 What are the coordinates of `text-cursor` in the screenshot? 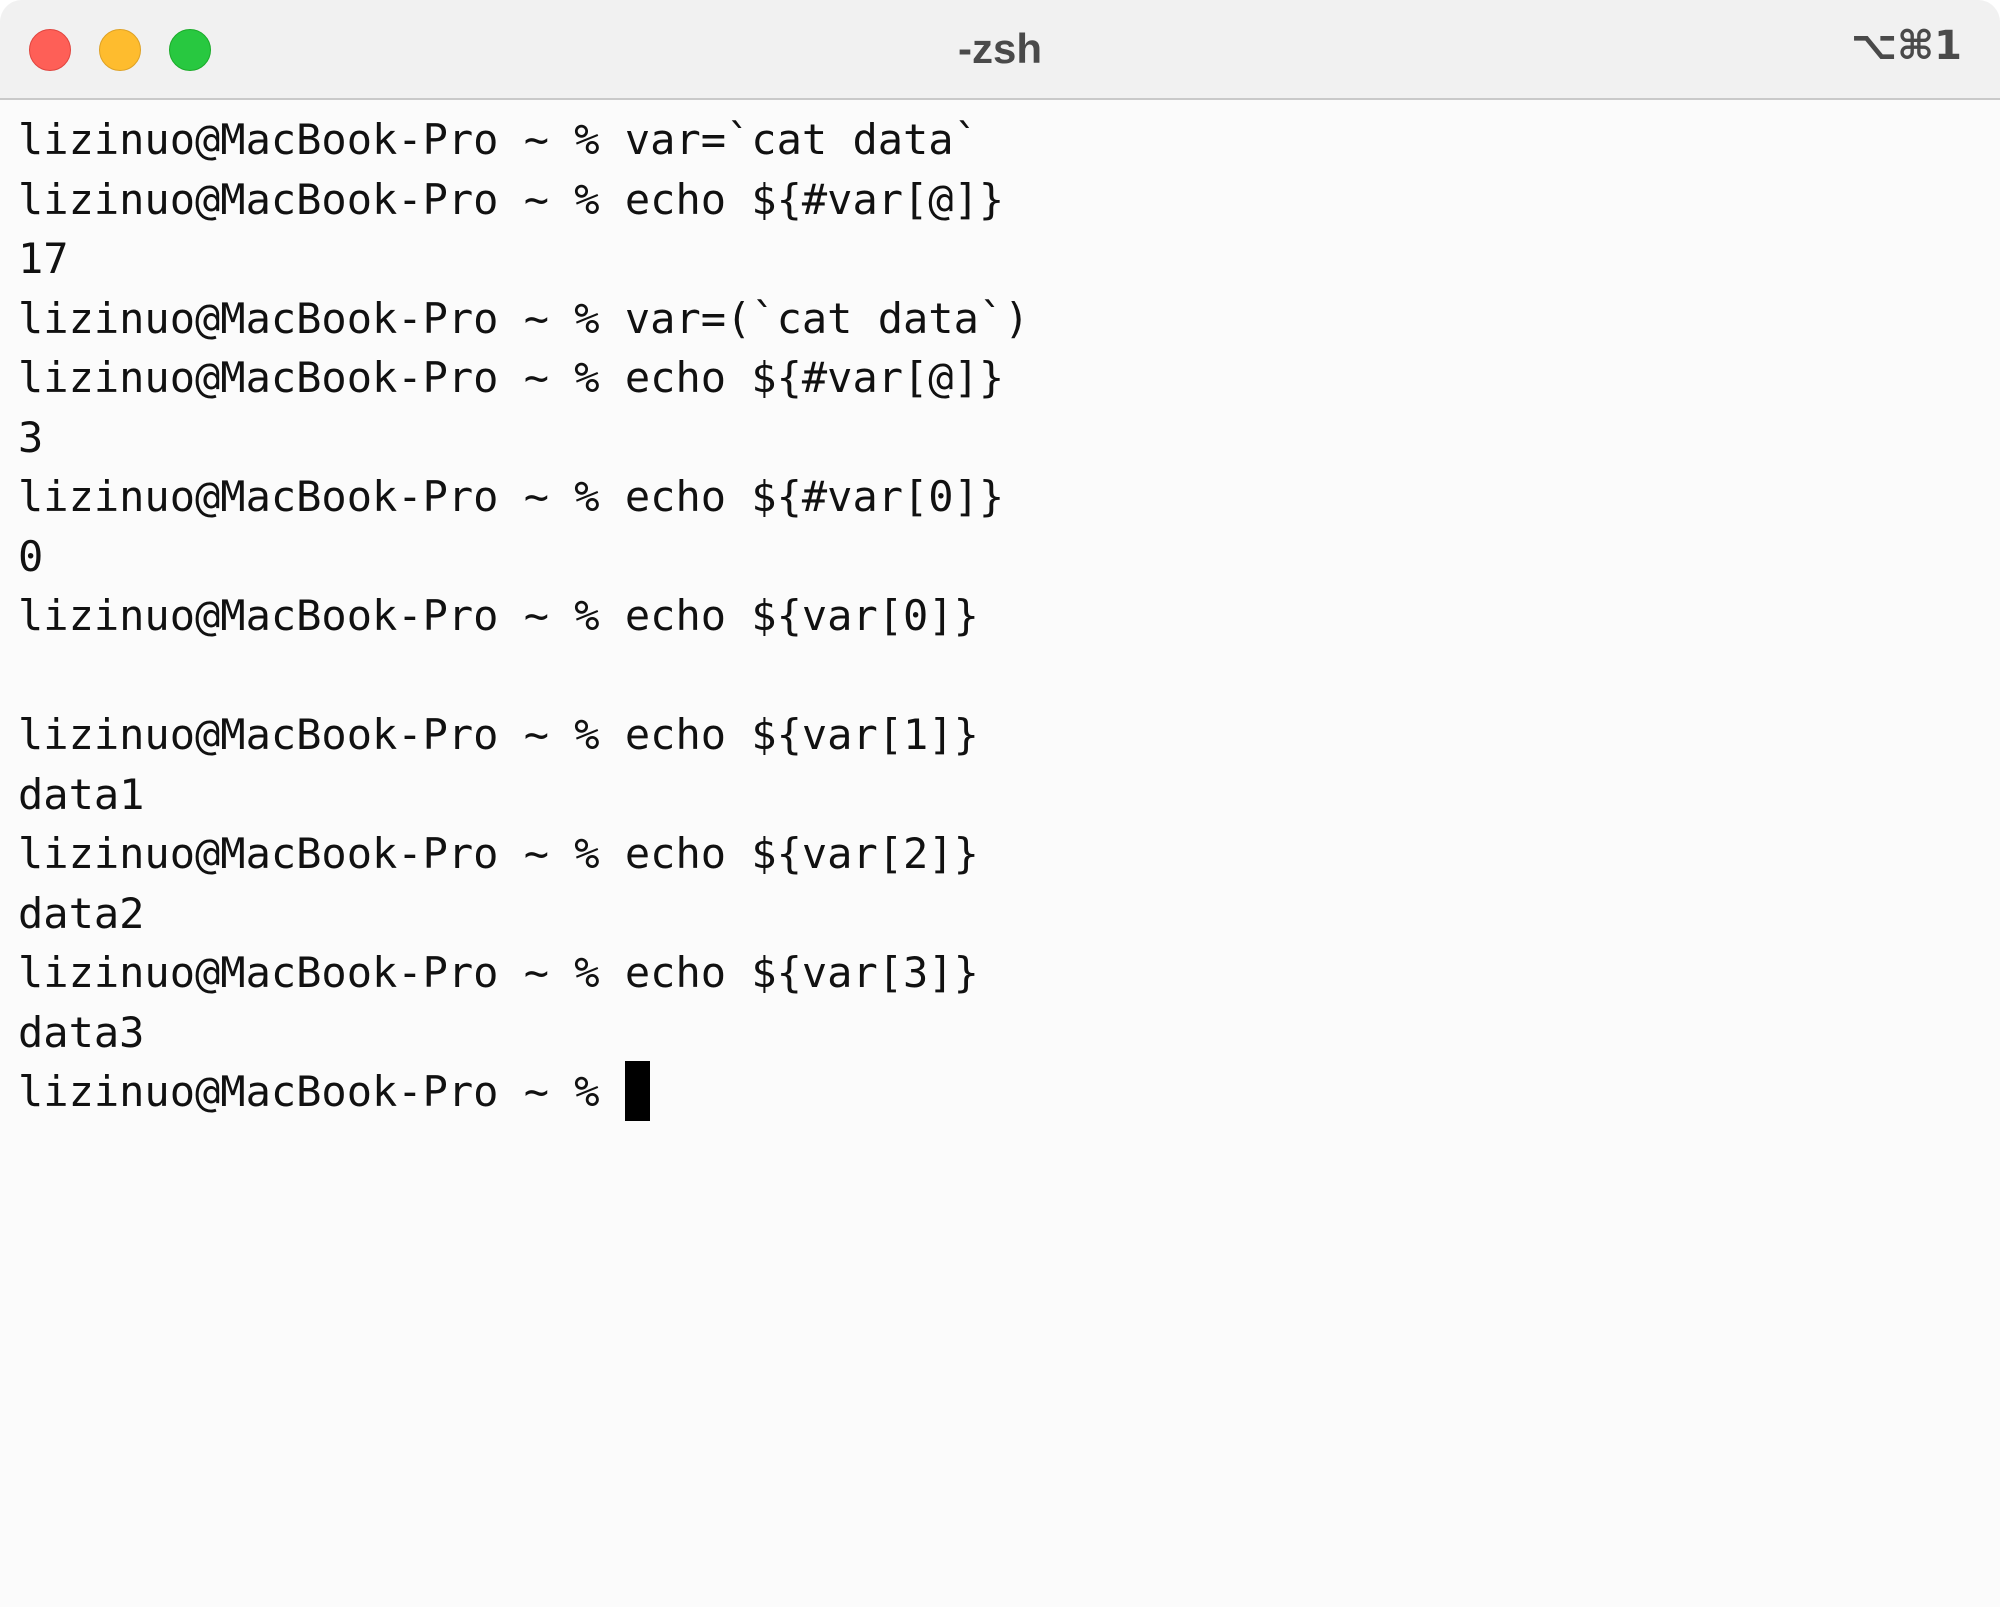 It's located at (637, 1090).